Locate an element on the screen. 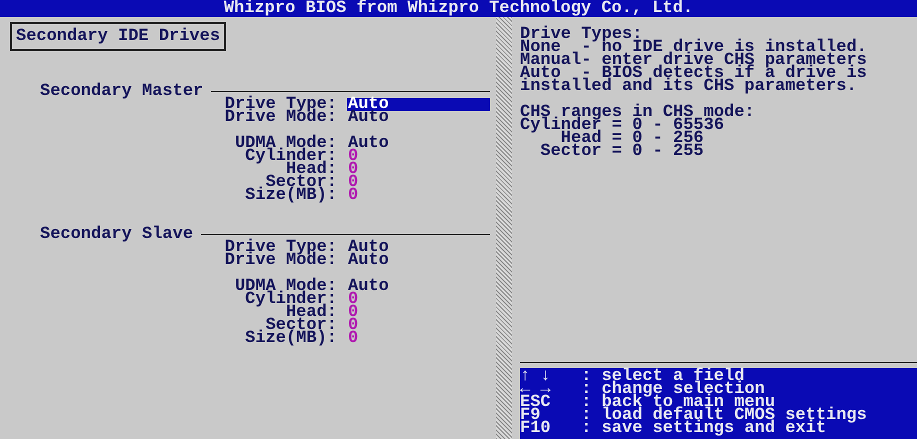 This screenshot has height=439, width=917. range-value: = 0 - 65536 is located at coordinates (668, 125).